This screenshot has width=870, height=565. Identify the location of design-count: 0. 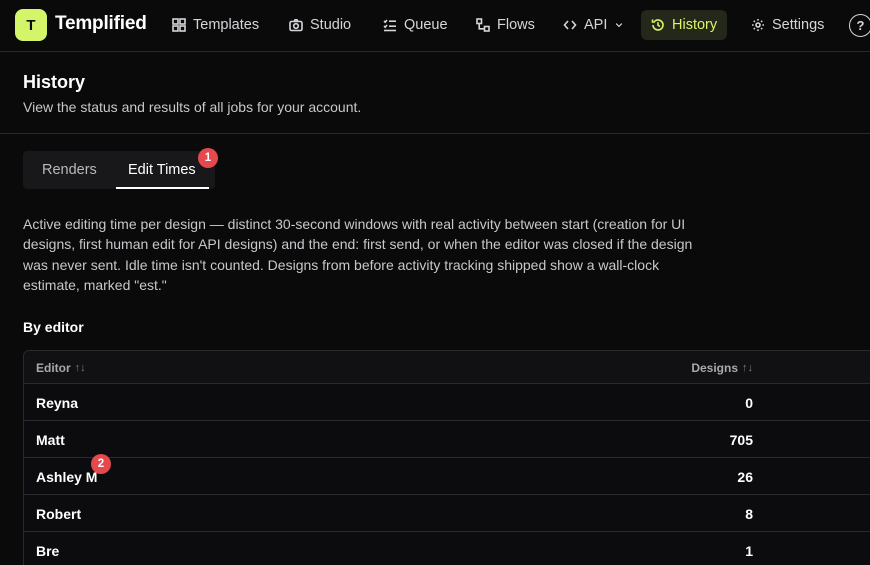
(749, 402).